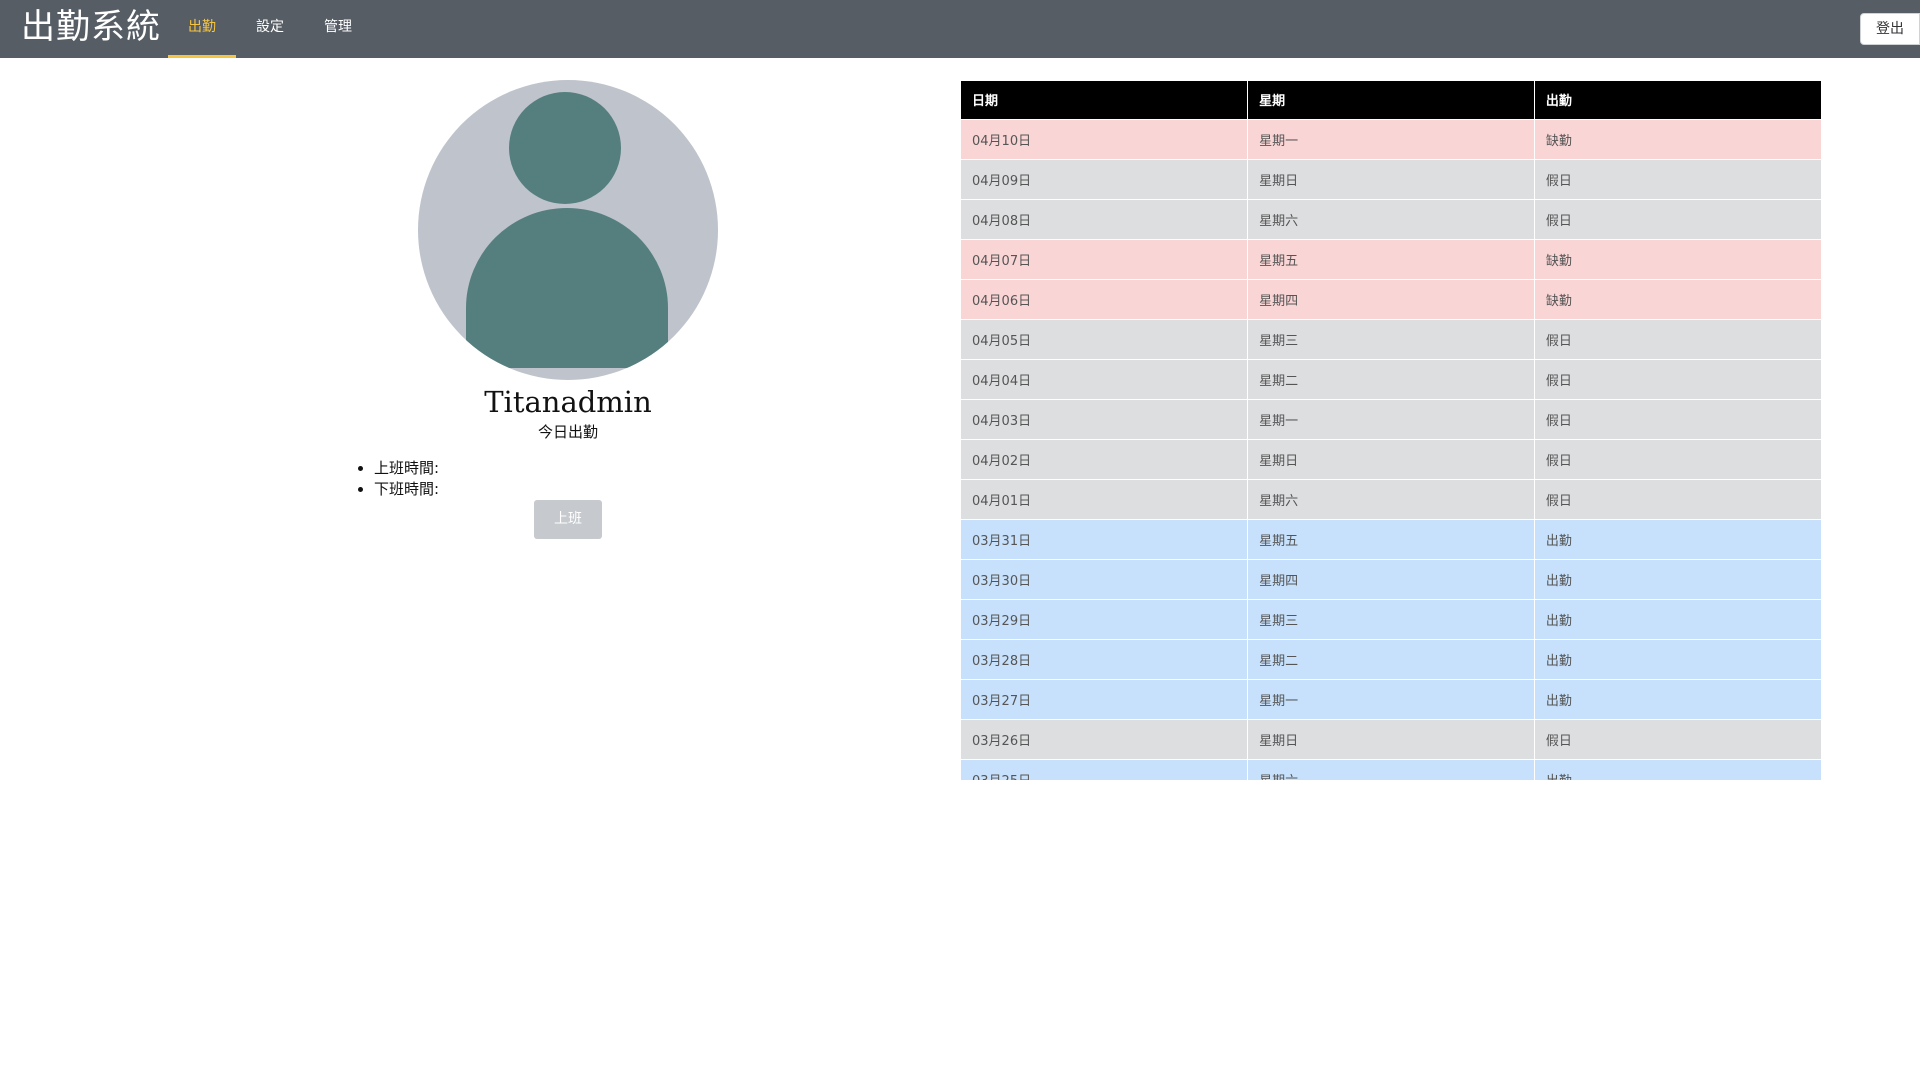  I want to click on cell-date: 03月29日, so click(1105, 618).